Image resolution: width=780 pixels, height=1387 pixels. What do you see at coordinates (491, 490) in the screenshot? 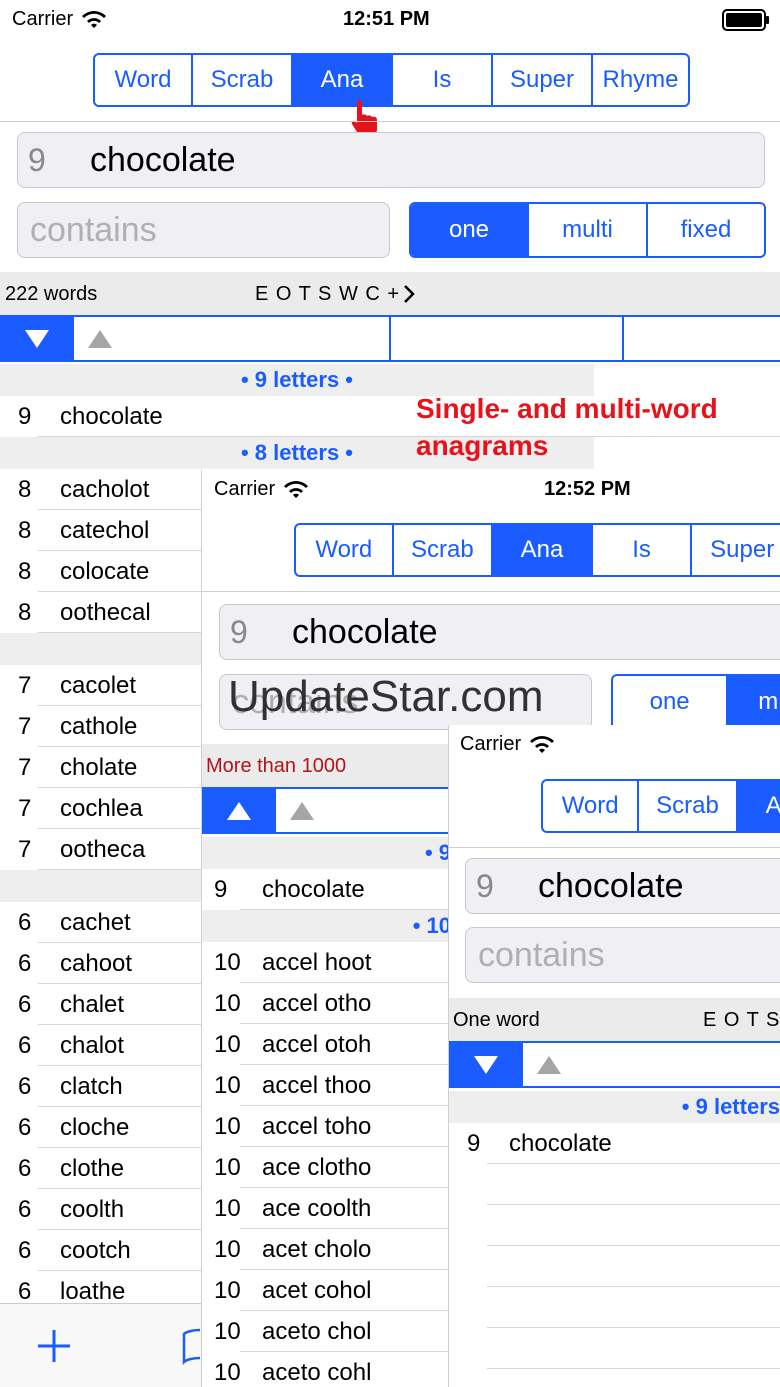
I see `status-bar: Carrier 12:52 PM` at bounding box center [491, 490].